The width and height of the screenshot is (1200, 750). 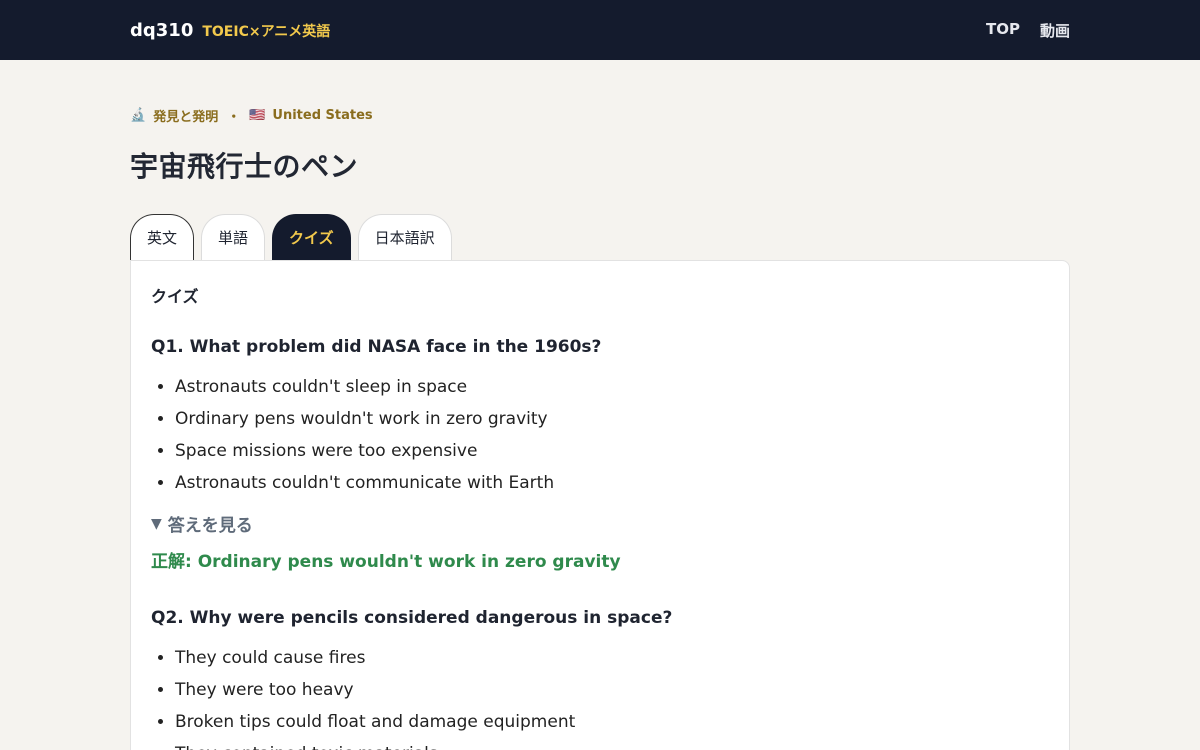 I want to click on top-bar: dq310 TOEIC×アニメ英語 TOP 動画, so click(x=600, y=30).